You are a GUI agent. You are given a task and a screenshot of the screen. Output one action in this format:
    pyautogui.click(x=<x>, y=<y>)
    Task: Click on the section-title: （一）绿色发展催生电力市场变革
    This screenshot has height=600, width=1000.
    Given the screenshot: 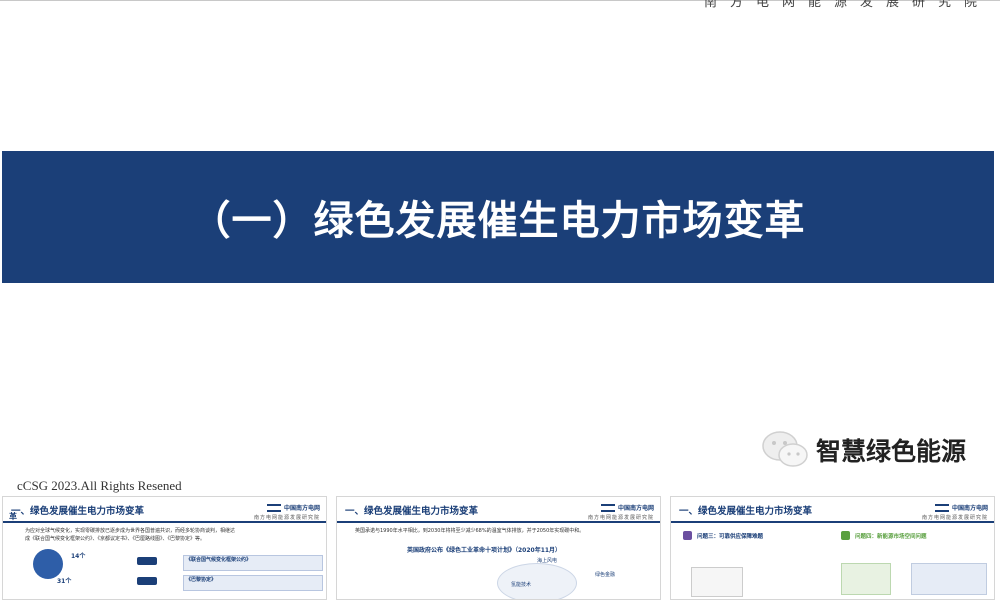 What is the action you would take?
    pyautogui.click(x=498, y=221)
    